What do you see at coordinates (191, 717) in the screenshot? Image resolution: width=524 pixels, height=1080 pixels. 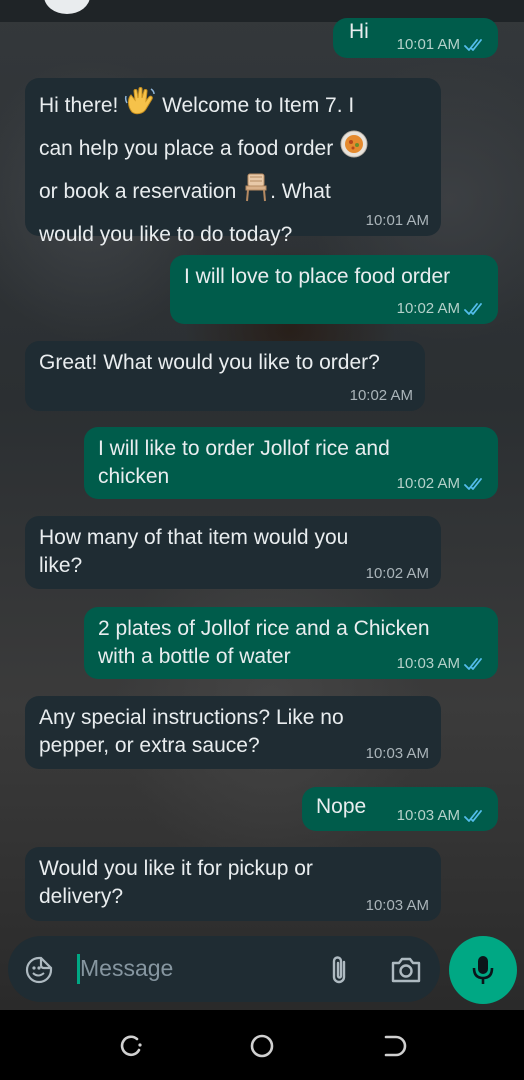 I see `message-text: Any special instructions? Like no` at bounding box center [191, 717].